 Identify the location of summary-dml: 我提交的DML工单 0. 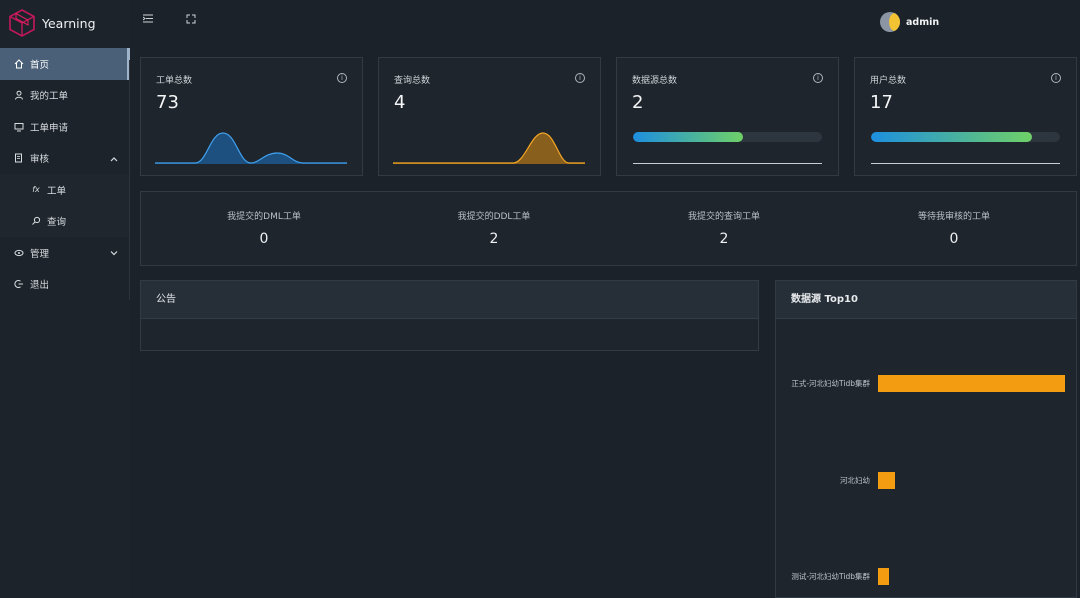
(264, 228).